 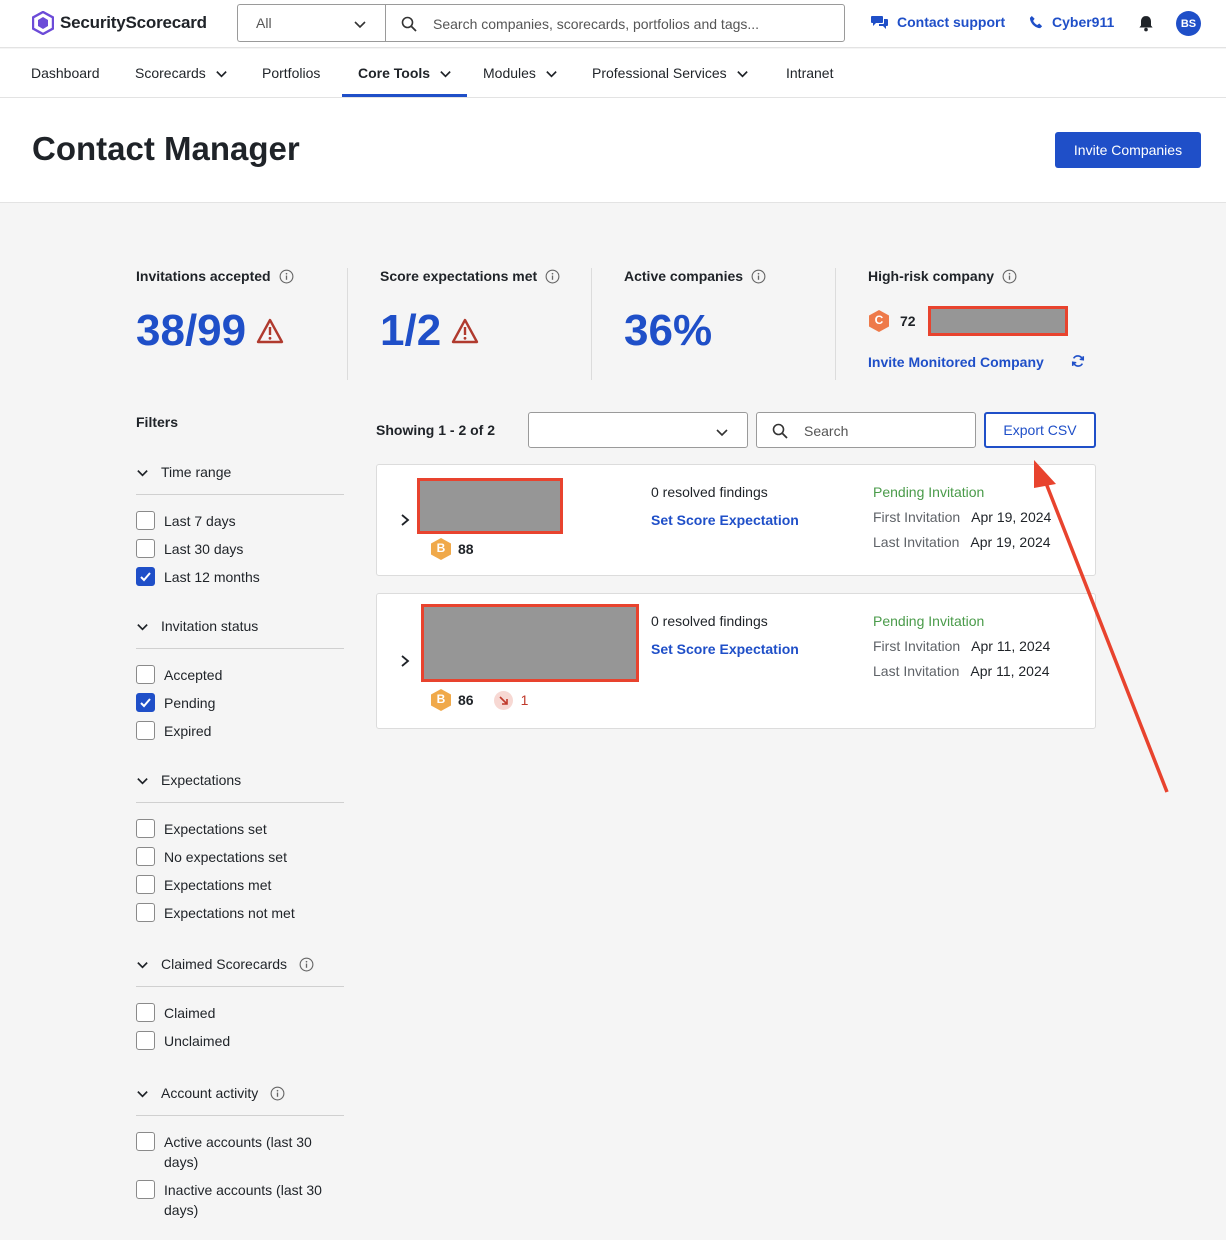 I want to click on nav-scorecards-label: Scorecards, so click(x=170, y=73).